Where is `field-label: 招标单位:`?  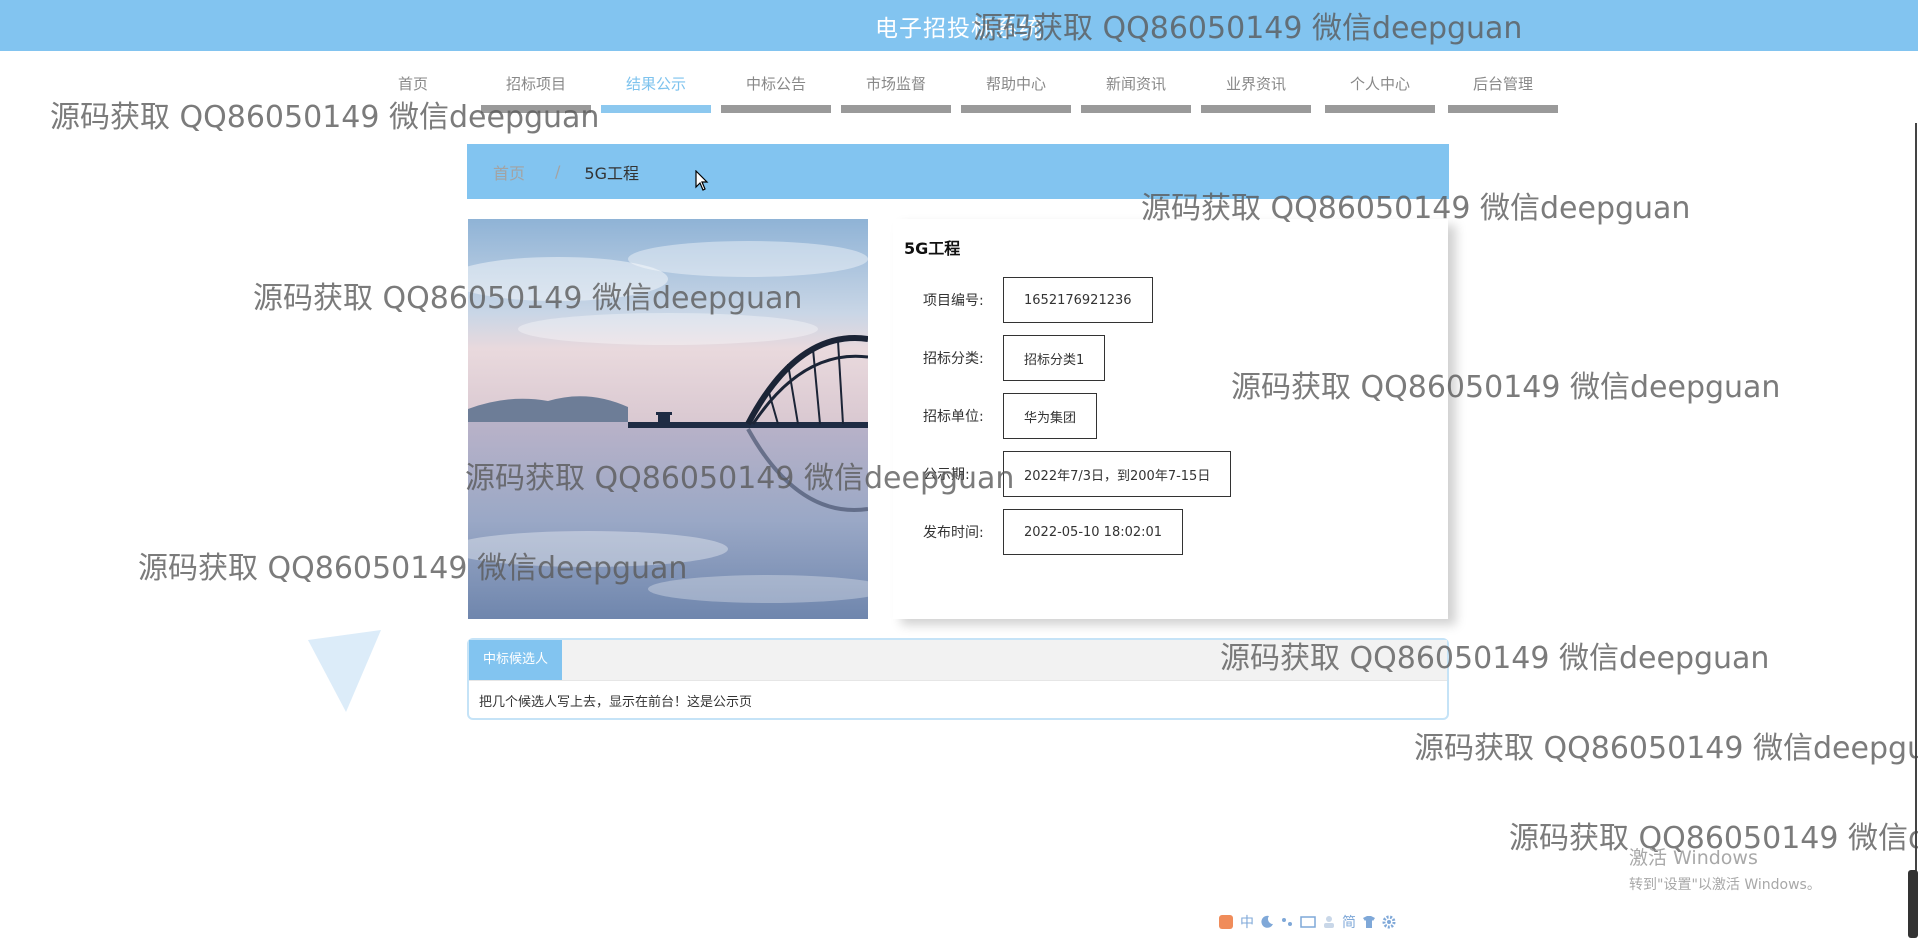
field-label: 招标单位: is located at coordinates (953, 417).